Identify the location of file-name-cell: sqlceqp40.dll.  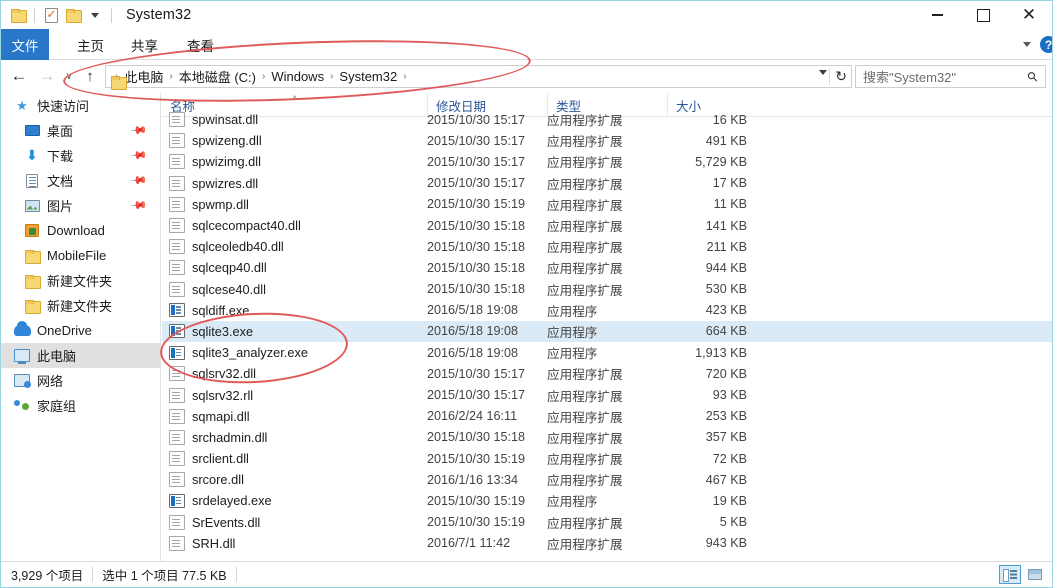
(214, 268).